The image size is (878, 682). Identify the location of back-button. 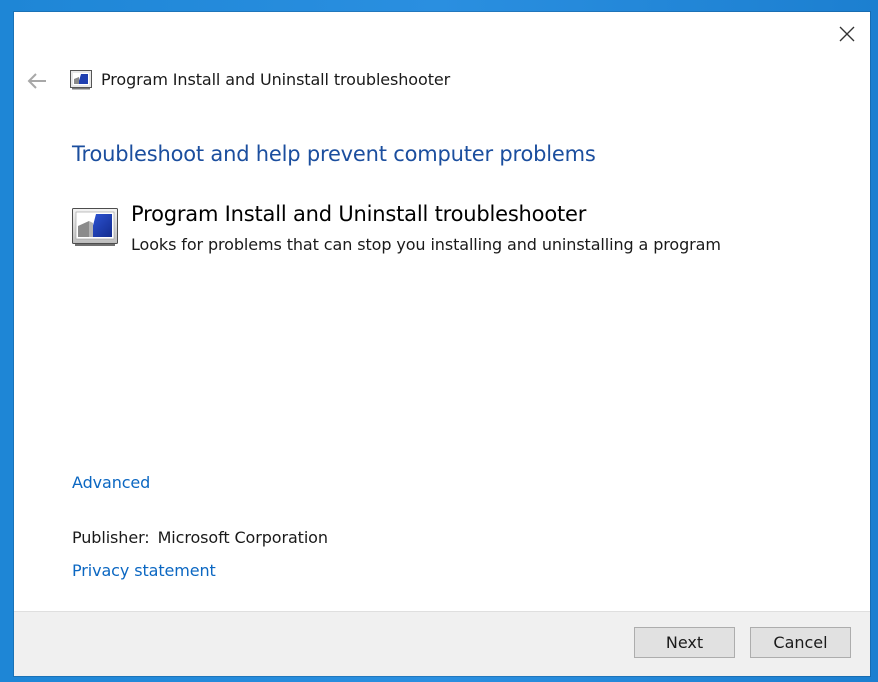
(37, 81).